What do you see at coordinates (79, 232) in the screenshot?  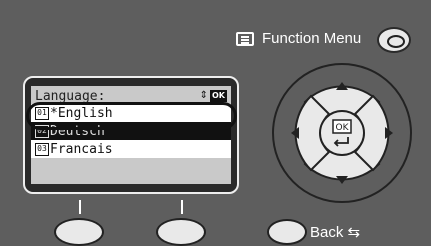 I see `soft-key-1-button` at bounding box center [79, 232].